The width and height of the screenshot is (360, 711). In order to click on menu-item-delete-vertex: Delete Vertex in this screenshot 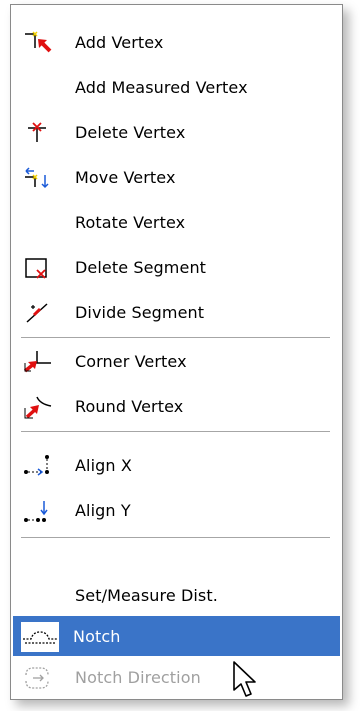, I will do `click(176, 132)`.